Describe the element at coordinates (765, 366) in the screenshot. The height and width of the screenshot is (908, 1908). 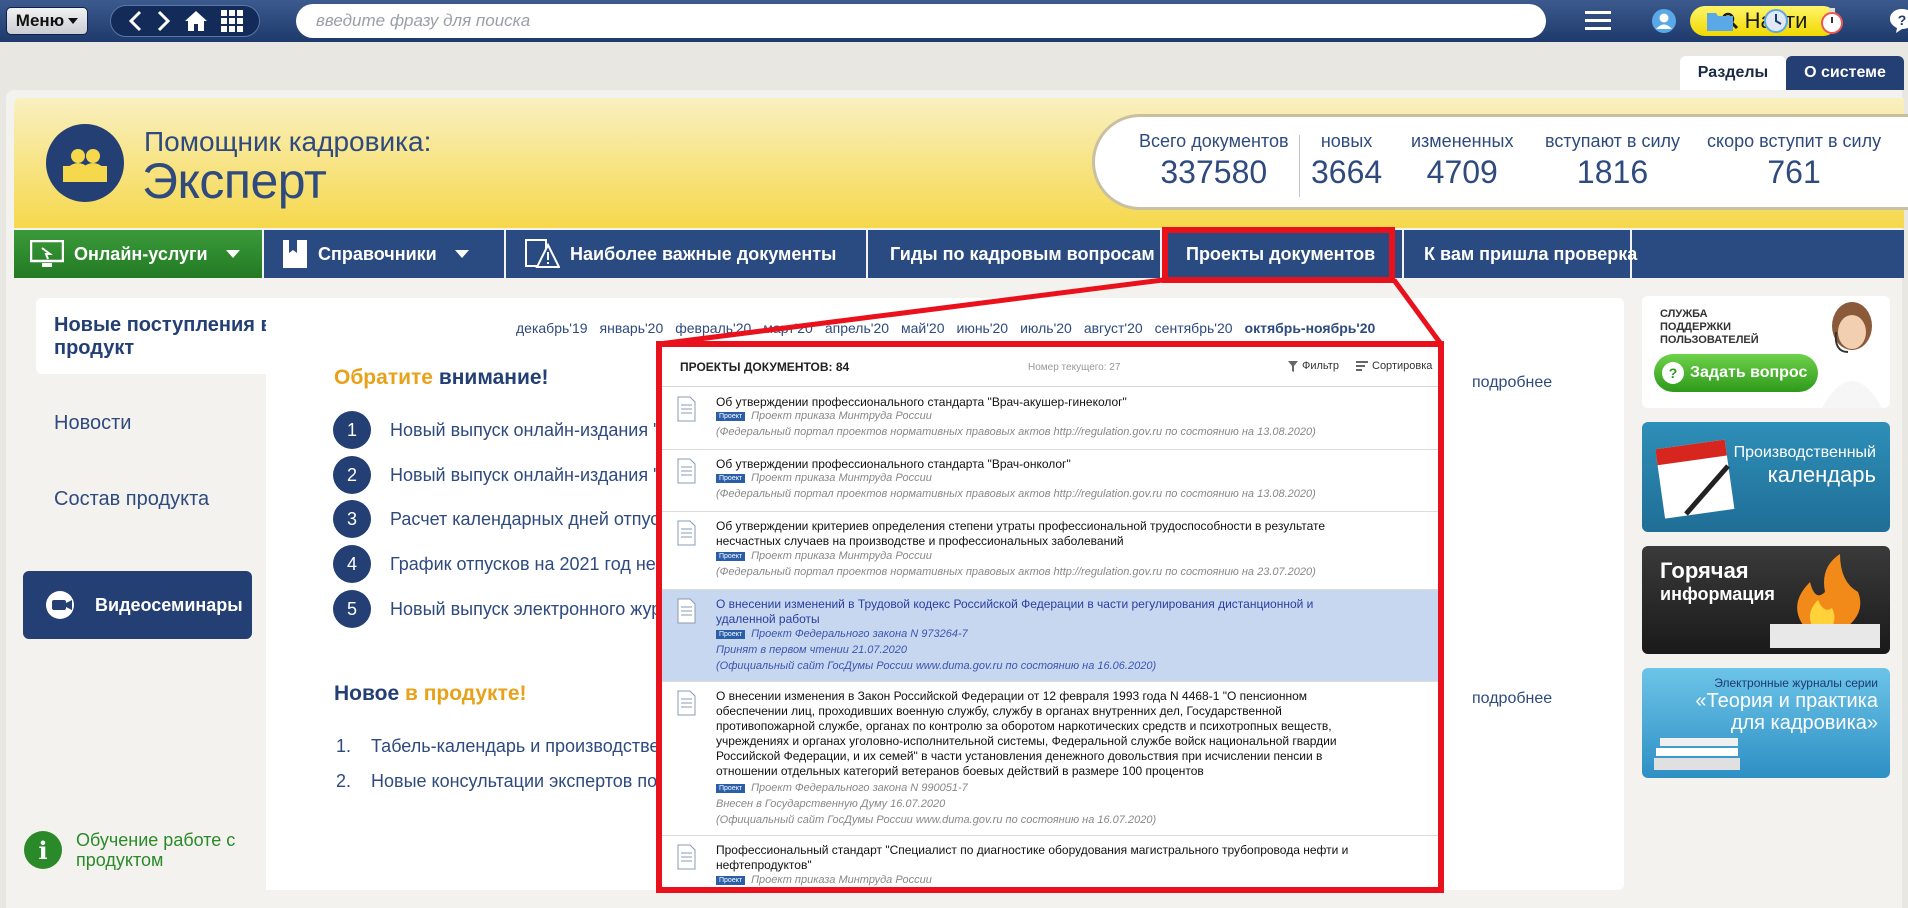
I see `popup-title: ПРОЕКТЫ ДОКУМЕНТОВ: 84` at that location.